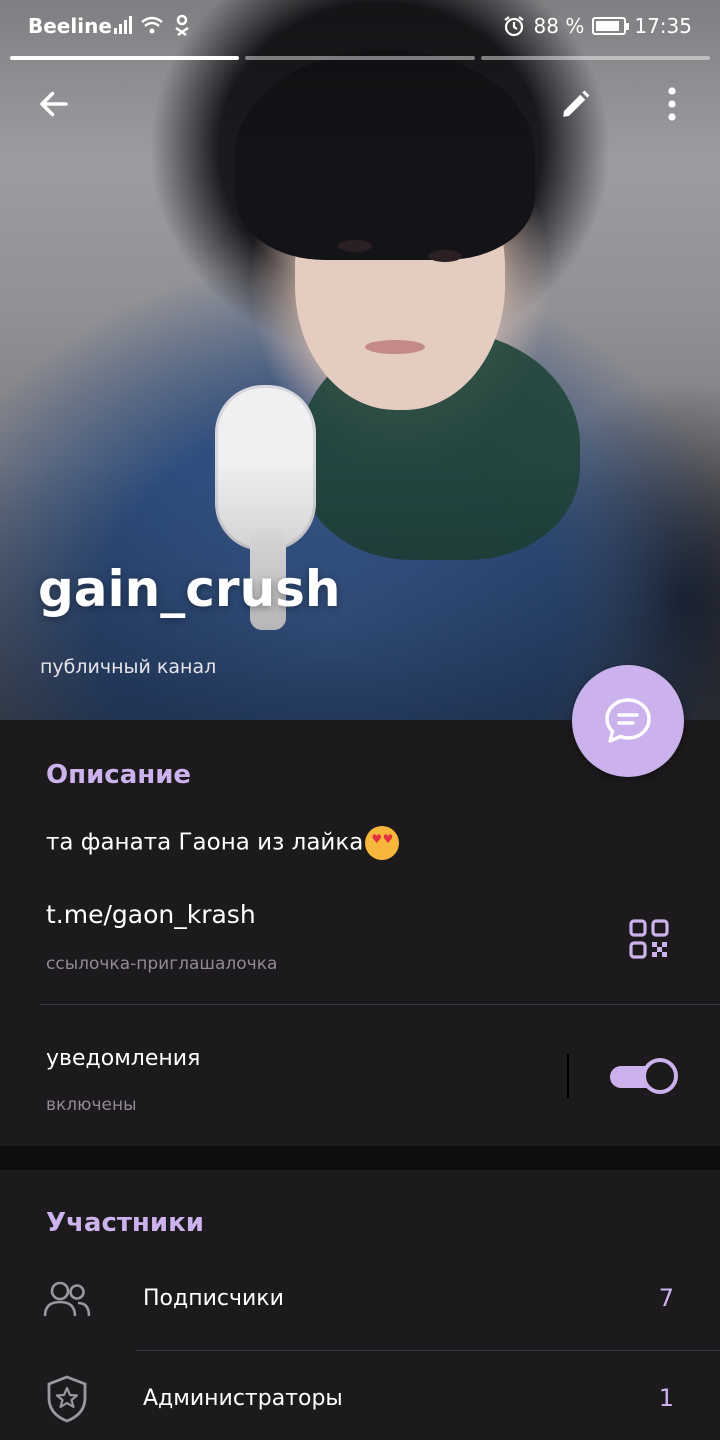 The height and width of the screenshot is (1440, 720). What do you see at coordinates (666, 1298) in the screenshot?
I see `subscribers-count: 7` at bounding box center [666, 1298].